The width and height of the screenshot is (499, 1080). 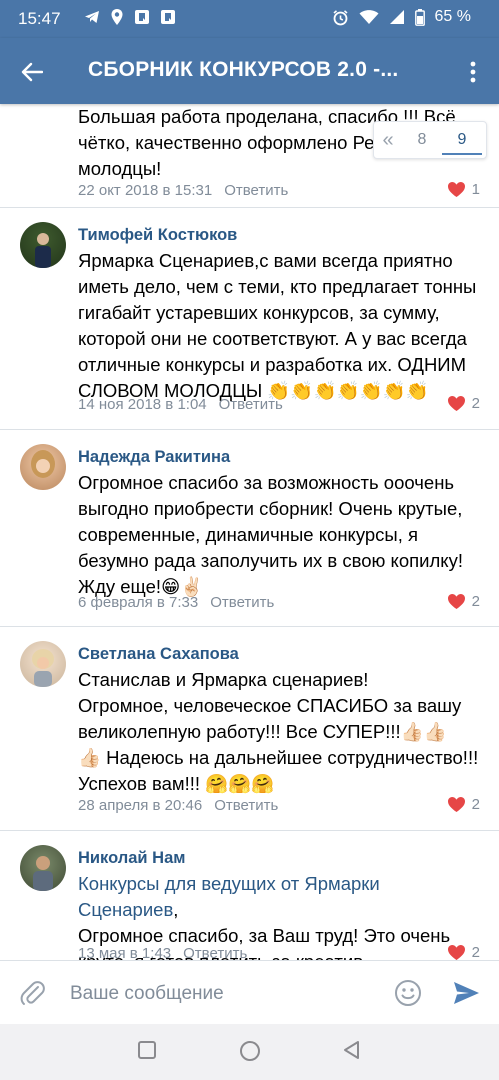 What do you see at coordinates (92, 17) in the screenshot?
I see `telegram-icon` at bounding box center [92, 17].